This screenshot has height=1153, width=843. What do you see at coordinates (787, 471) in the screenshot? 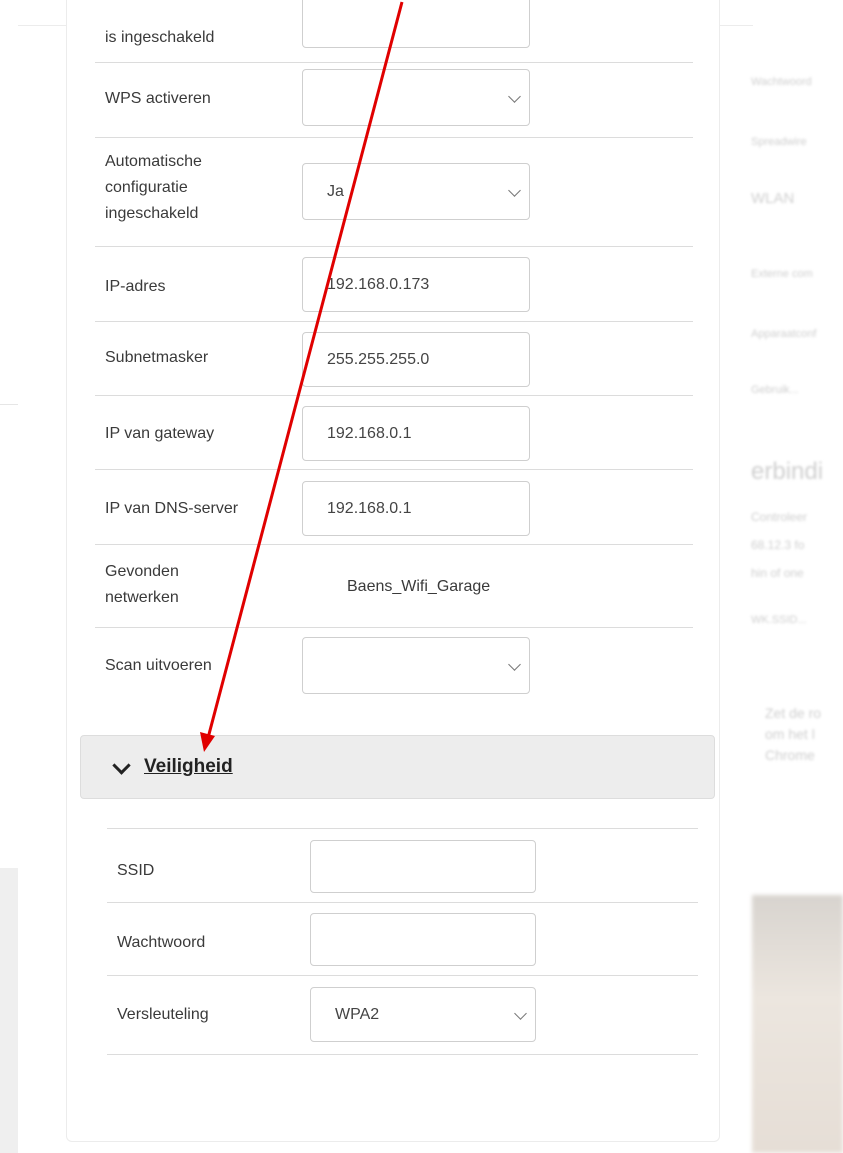
I see `bg-text: erbindi` at bounding box center [787, 471].